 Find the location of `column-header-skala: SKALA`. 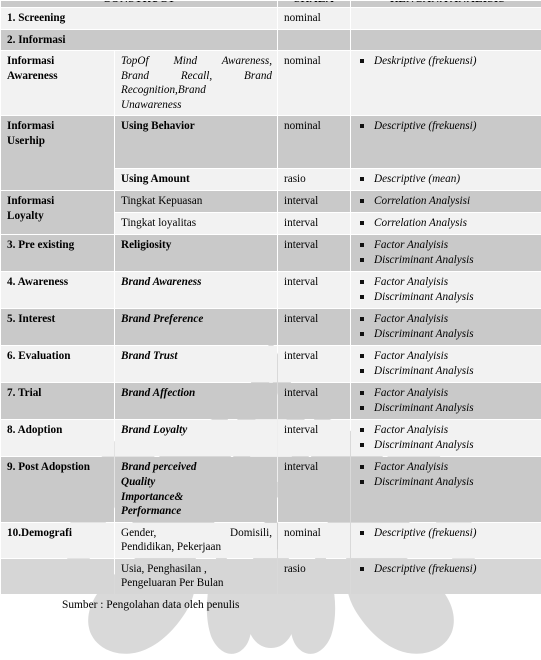

column-header-skala: SKALA is located at coordinates (314, 4).